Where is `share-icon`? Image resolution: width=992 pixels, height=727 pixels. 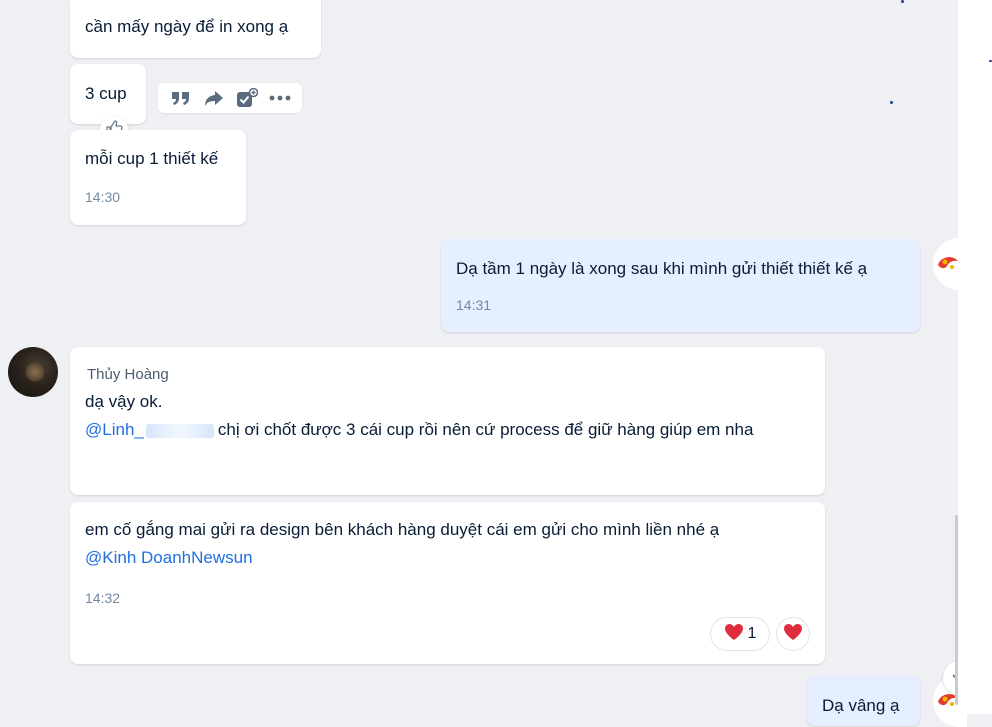
share-icon is located at coordinates (214, 98).